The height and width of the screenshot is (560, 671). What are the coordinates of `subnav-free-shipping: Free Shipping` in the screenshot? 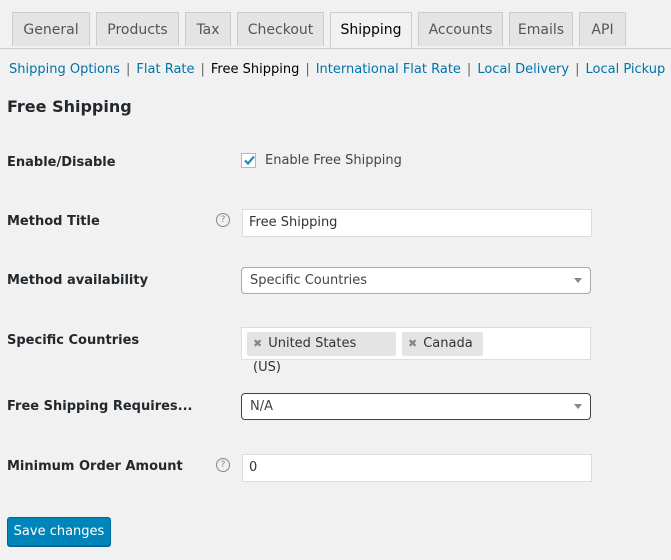 It's located at (255, 69).